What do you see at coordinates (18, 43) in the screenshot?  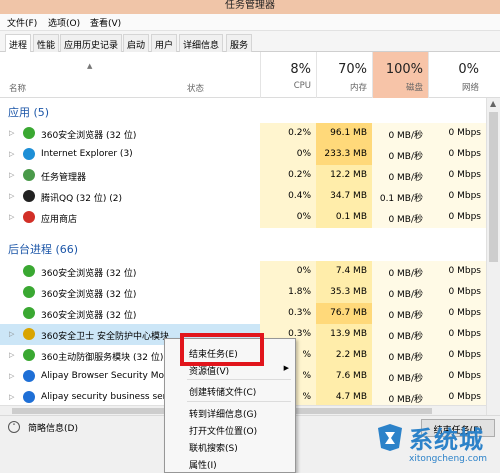 I see `tab-processes: 进程` at bounding box center [18, 43].